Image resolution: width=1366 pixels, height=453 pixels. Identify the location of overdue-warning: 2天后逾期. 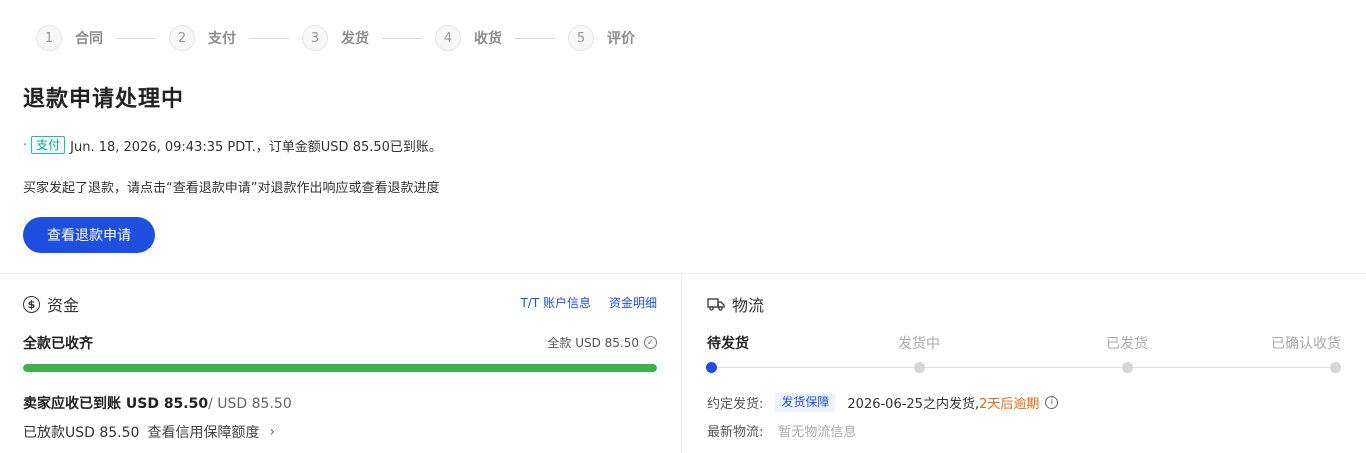
(1009, 404).